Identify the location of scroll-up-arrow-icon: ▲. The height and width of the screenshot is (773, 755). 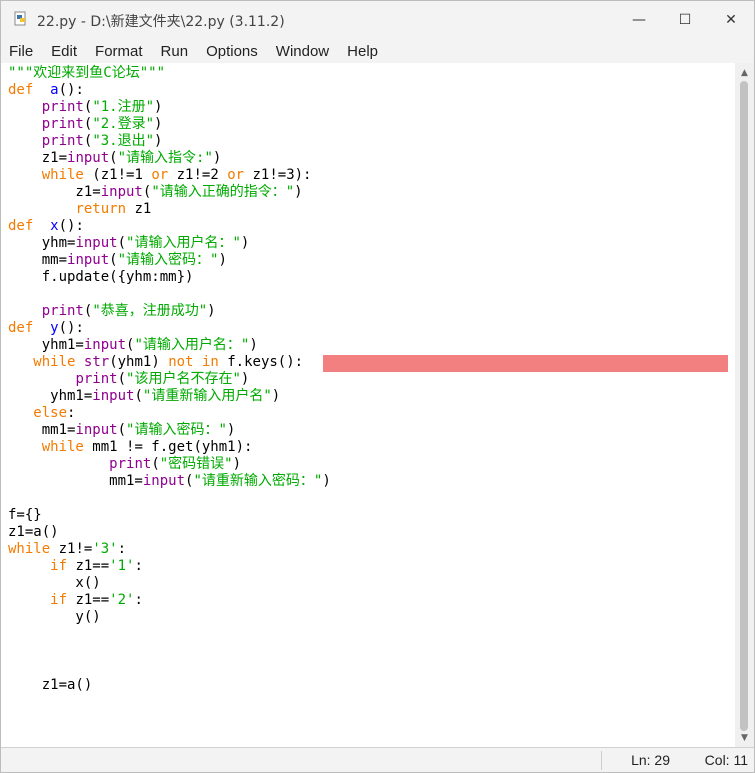
(744, 73).